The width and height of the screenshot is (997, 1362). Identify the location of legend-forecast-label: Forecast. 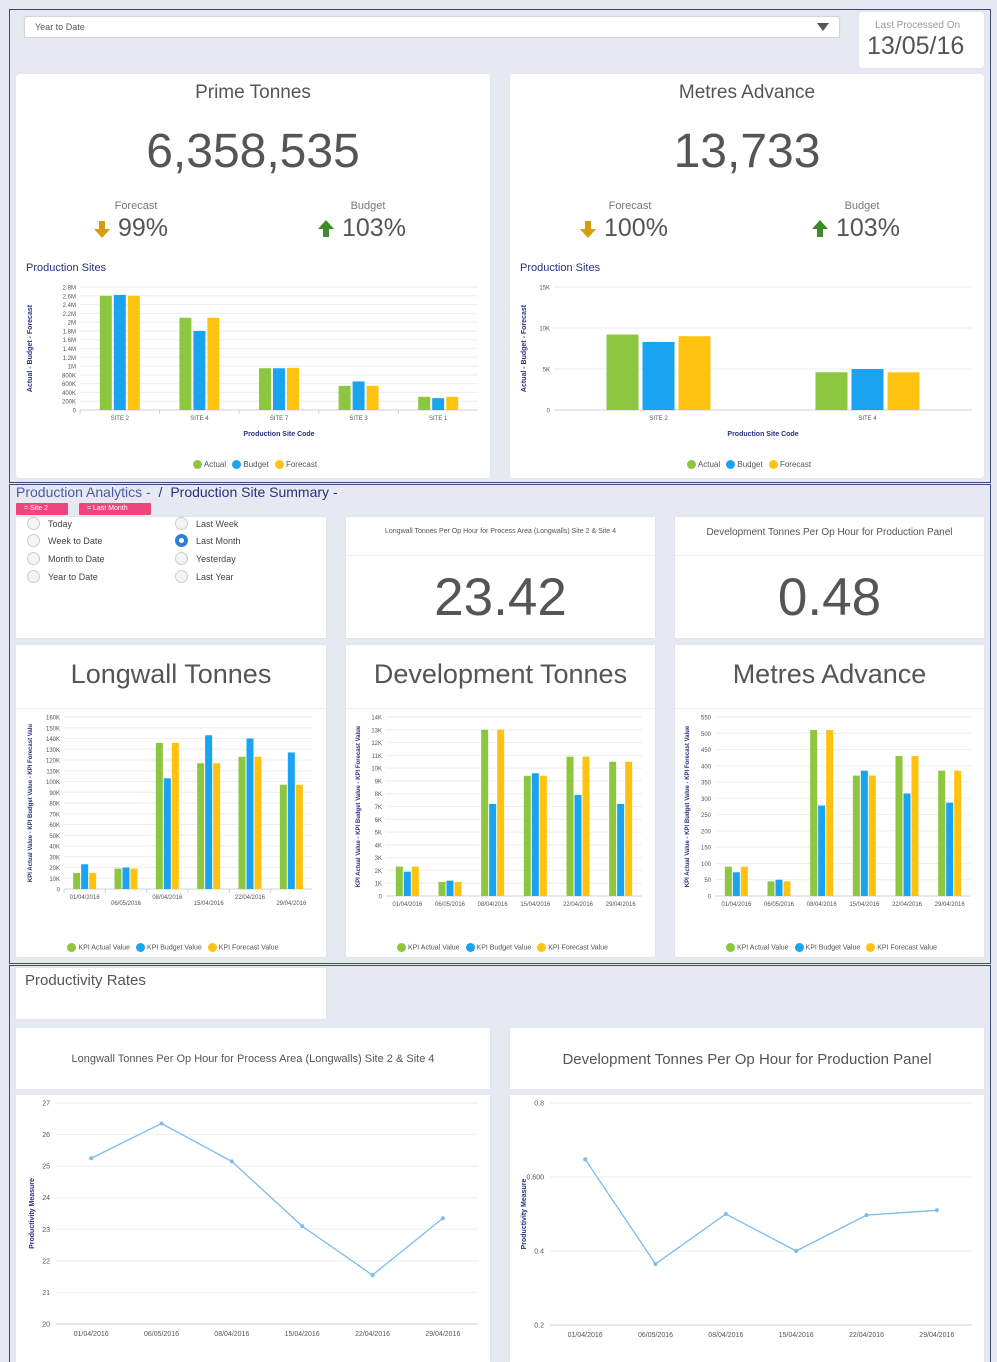
(301, 464).